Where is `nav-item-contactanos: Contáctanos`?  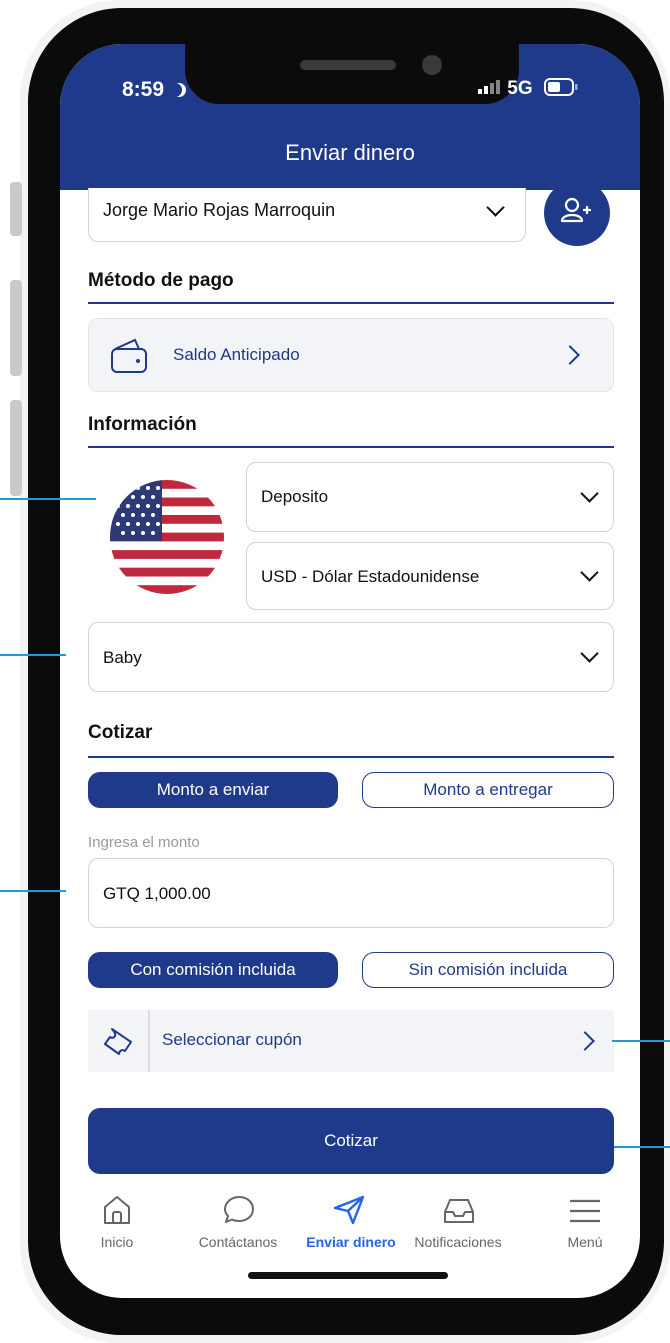
nav-item-contactanos: Contáctanos is located at coordinates (238, 1224).